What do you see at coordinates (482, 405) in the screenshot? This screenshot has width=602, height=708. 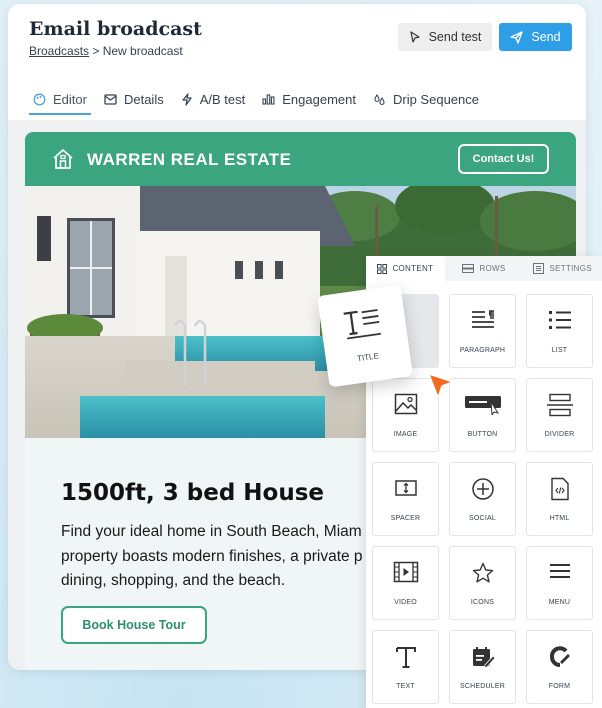 I see `button-icon` at bounding box center [482, 405].